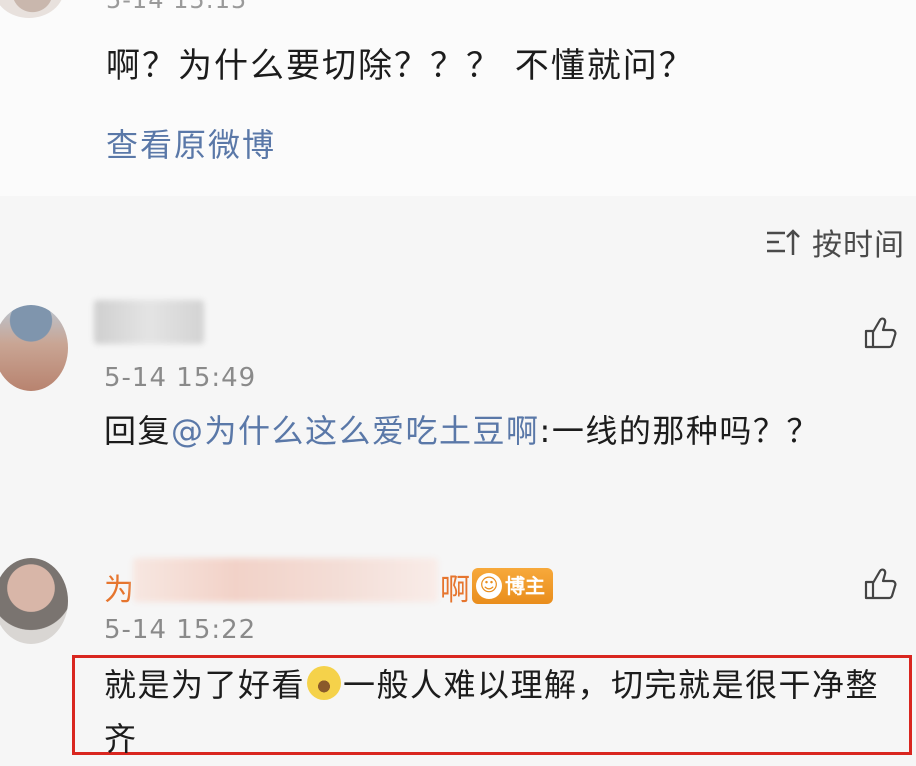 Image resolution: width=916 pixels, height=766 pixels. I want to click on username-first-char: 为, so click(119, 587).